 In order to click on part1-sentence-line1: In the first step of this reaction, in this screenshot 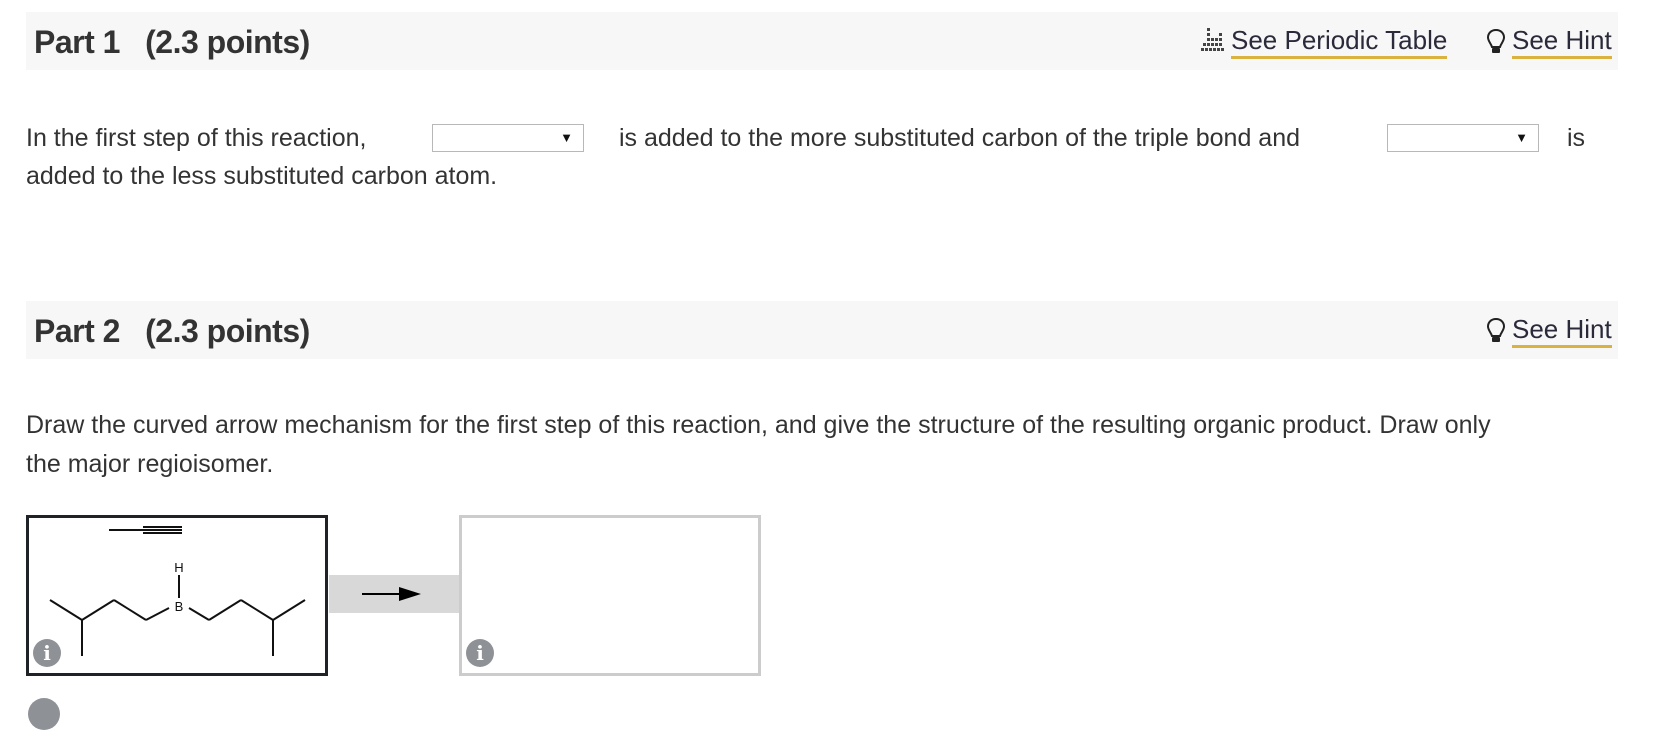, I will do `click(196, 138)`.